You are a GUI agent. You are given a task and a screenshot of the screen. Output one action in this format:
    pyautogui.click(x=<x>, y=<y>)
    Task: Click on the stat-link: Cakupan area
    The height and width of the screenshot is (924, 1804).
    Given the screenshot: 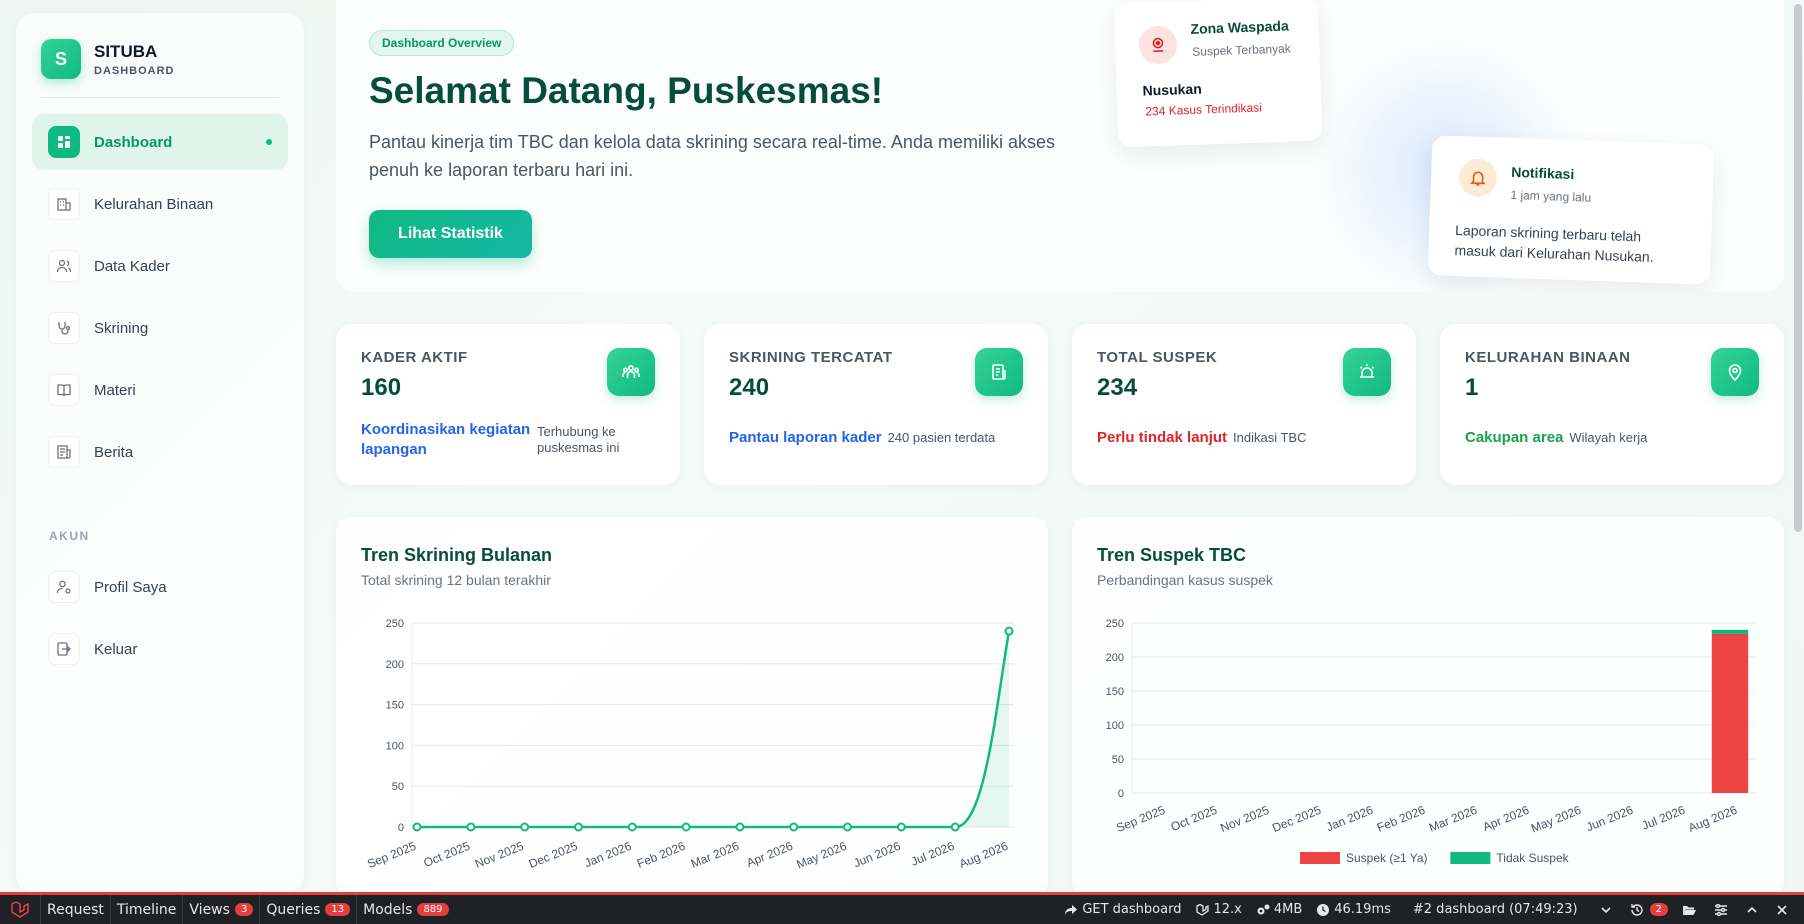 What is the action you would take?
    pyautogui.click(x=1514, y=438)
    